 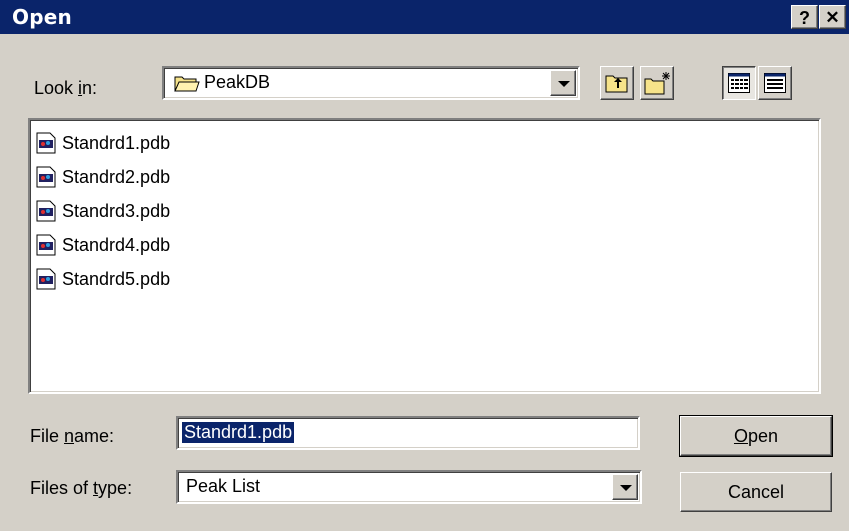 I want to click on file-type-dropdown-button, so click(x=625, y=487).